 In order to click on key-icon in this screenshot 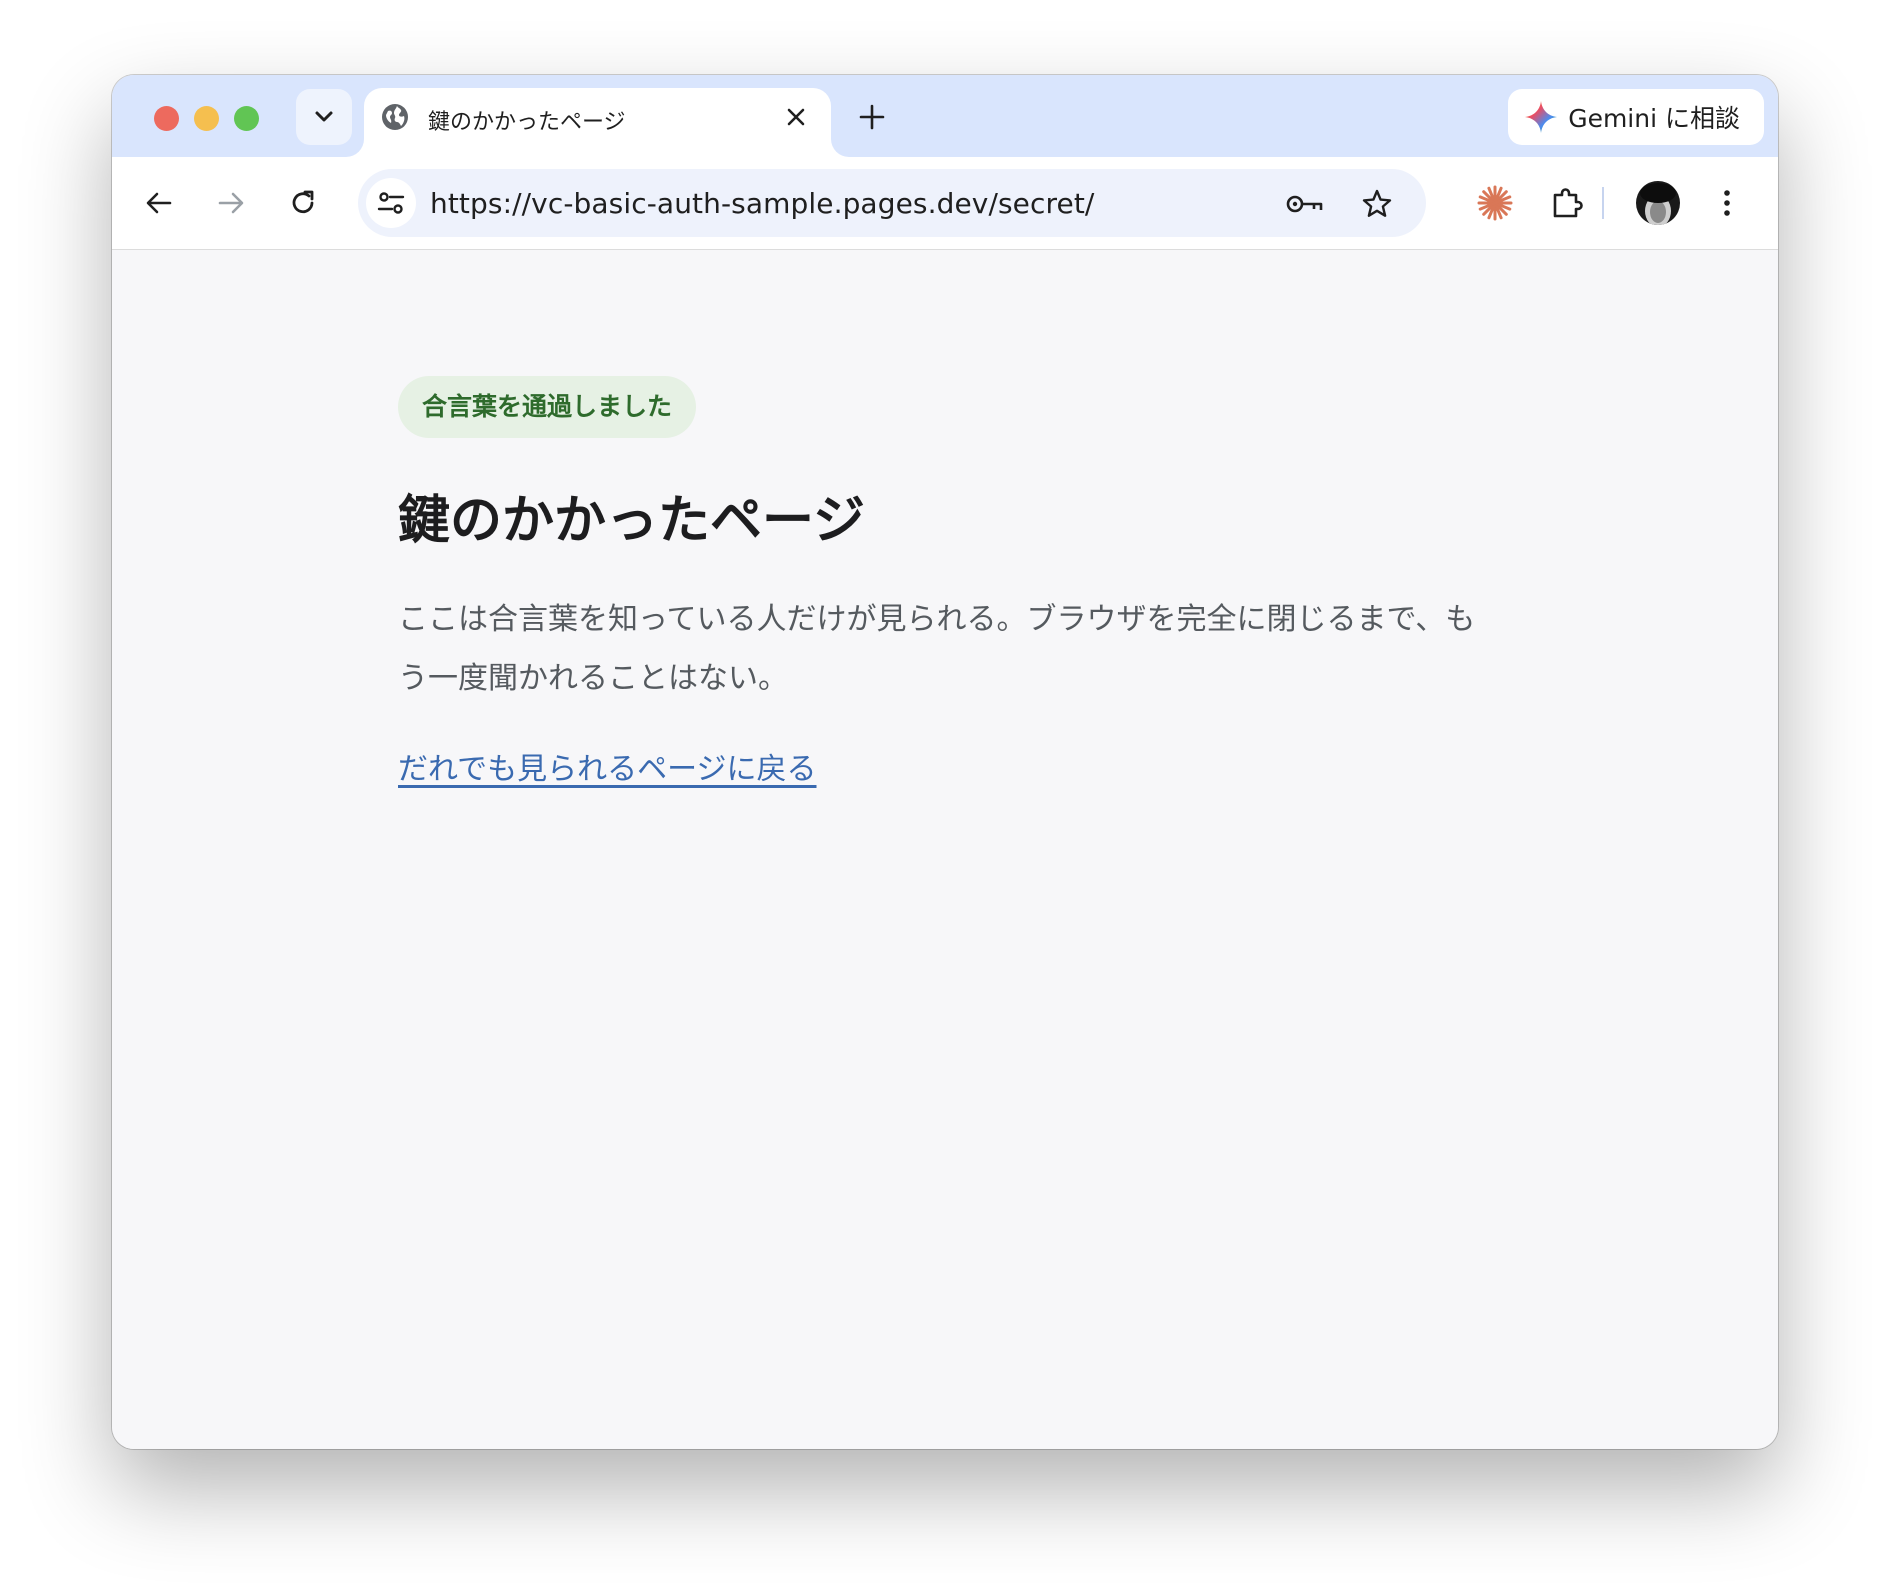, I will do `click(1304, 204)`.